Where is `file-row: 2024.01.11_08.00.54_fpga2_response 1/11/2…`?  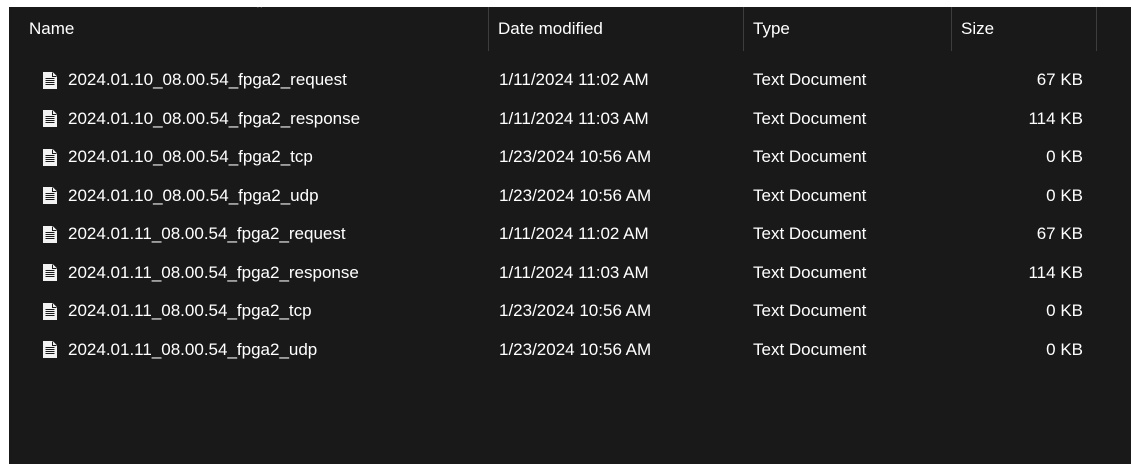
file-row: 2024.01.11_08.00.54_fpga2_response 1/11/2… is located at coordinates (570, 273).